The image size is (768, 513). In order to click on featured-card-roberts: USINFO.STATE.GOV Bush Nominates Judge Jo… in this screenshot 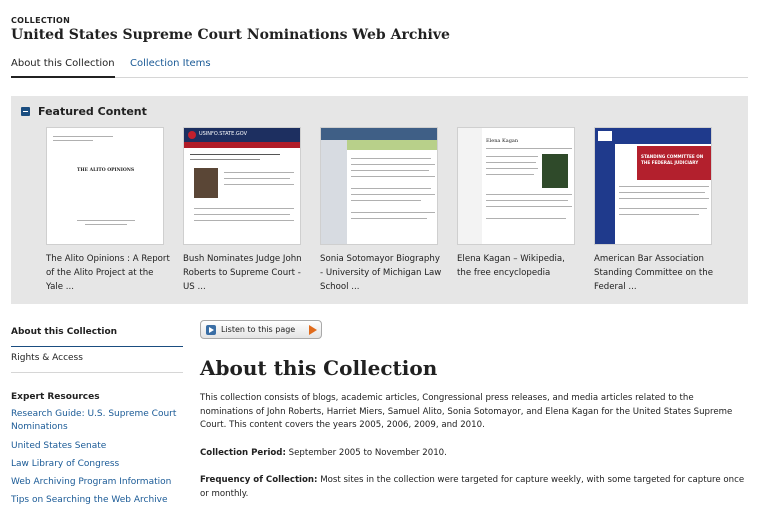, I will do `click(243, 210)`.